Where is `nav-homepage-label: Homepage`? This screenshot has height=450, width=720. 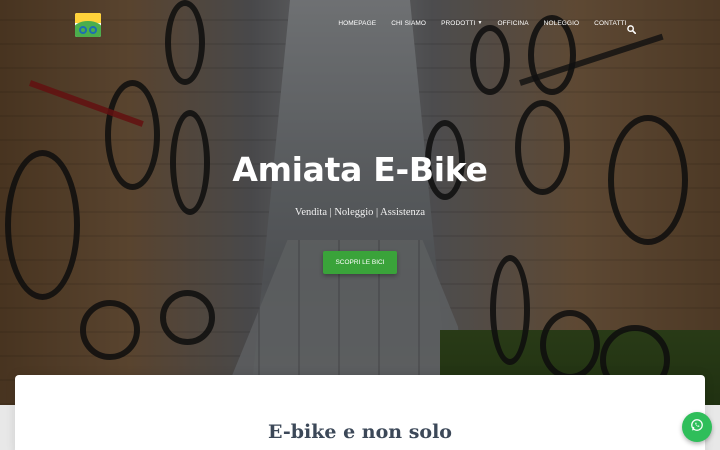
nav-homepage-label: Homepage is located at coordinates (357, 23).